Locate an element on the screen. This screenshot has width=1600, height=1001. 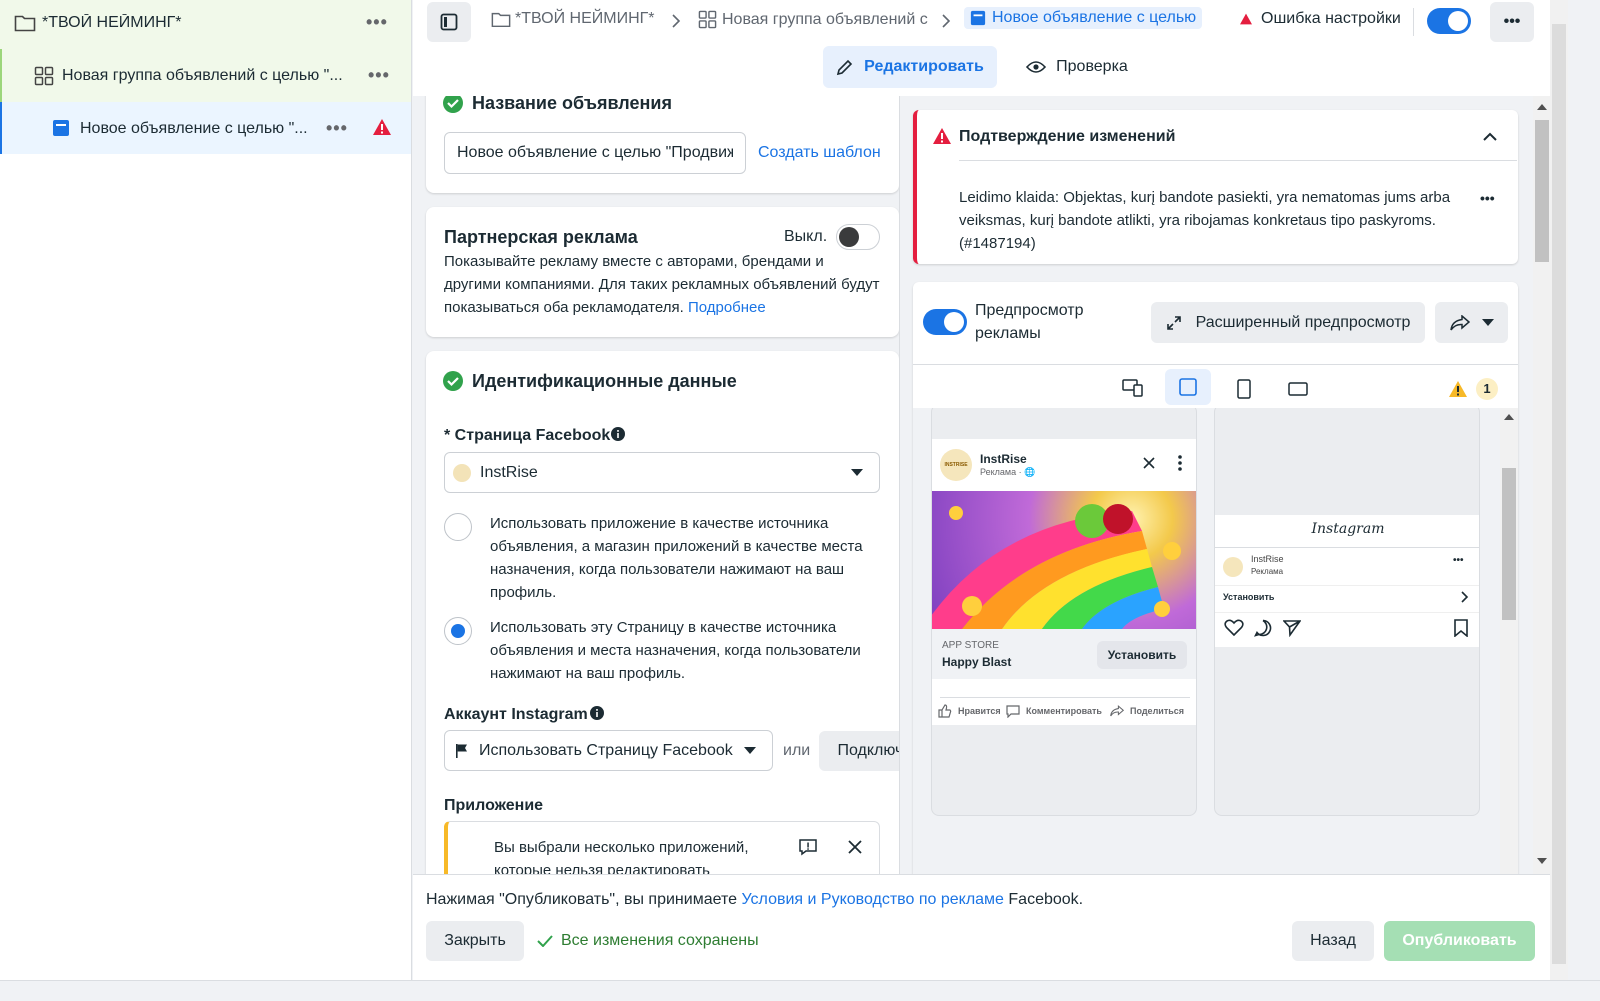
ad-active-toggle is located at coordinates (1449, 21).